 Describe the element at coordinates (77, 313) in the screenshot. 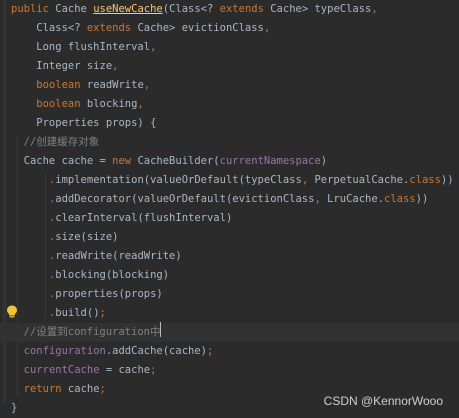

I see `code-token: build()` at that location.